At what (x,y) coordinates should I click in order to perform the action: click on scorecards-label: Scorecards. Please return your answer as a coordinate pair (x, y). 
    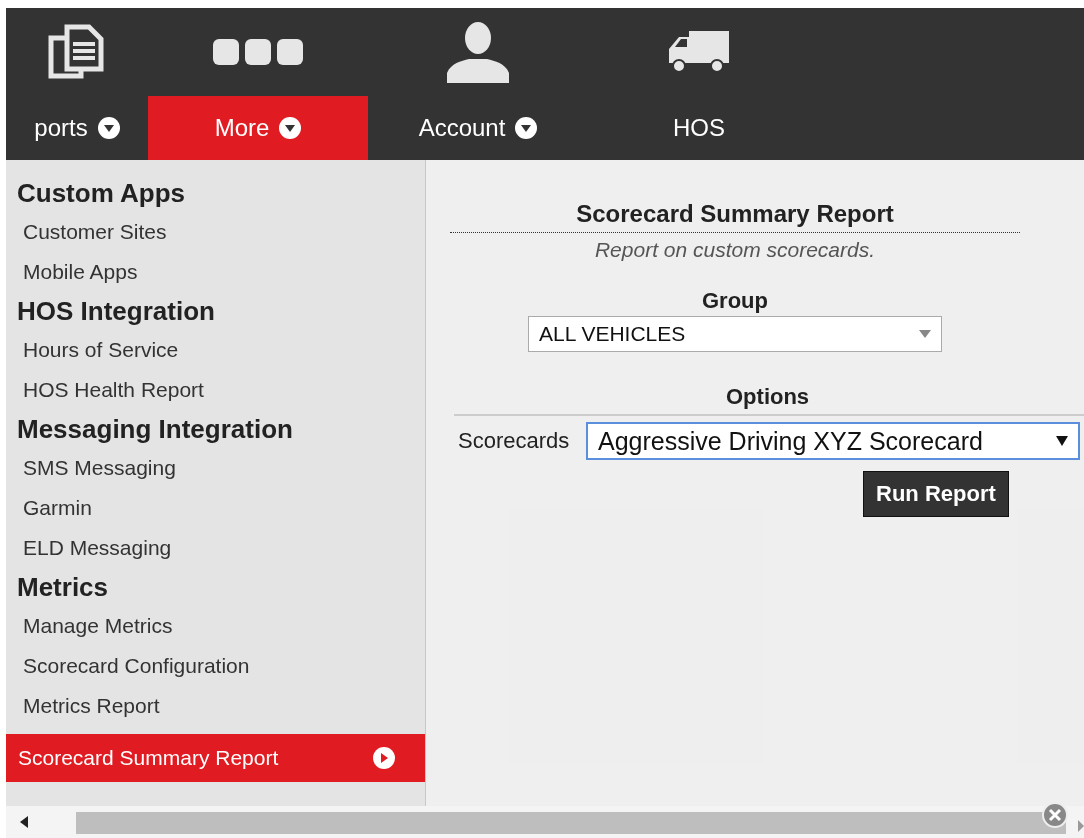
    Looking at the image, I should click on (514, 441).